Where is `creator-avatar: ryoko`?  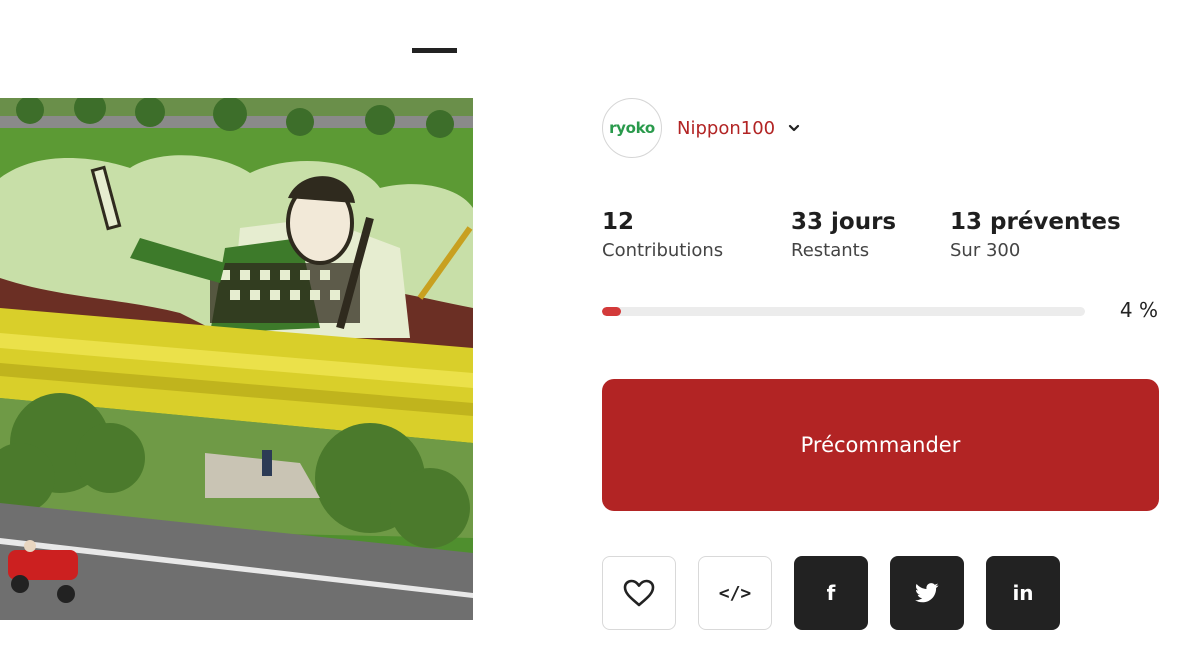
creator-avatar: ryoko is located at coordinates (632, 128).